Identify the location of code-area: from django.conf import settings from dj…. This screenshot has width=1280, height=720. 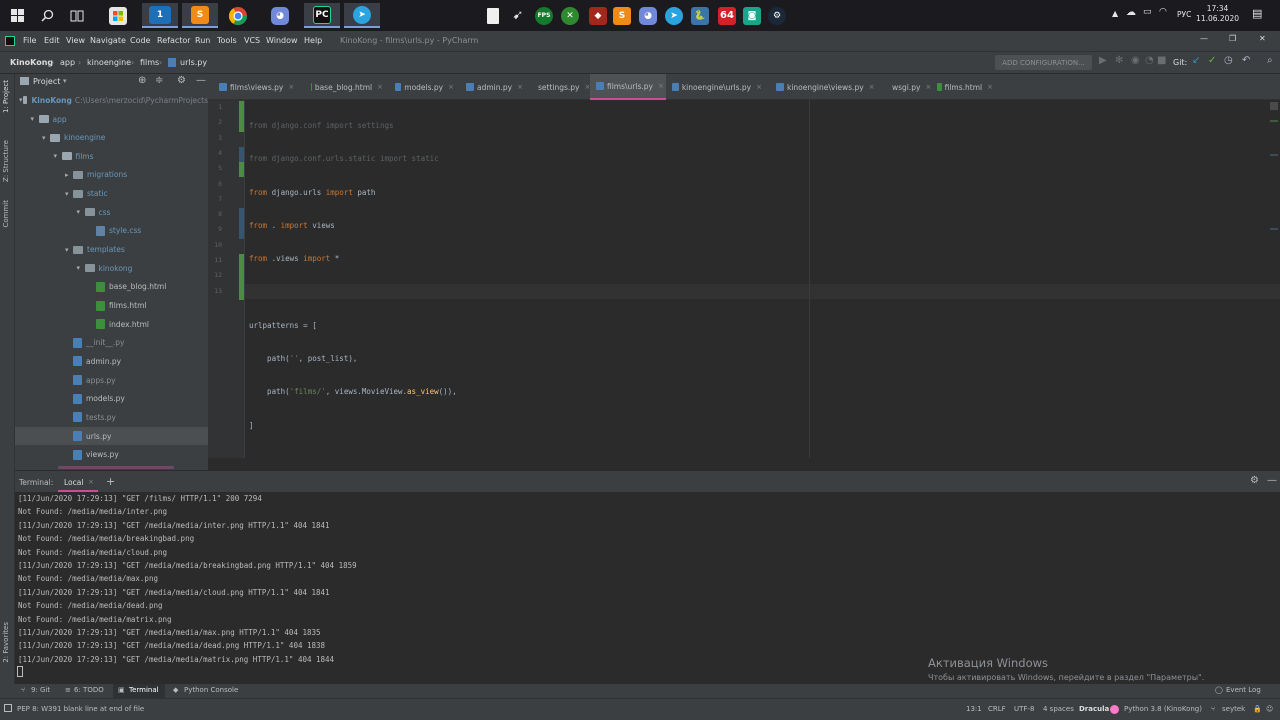
(353, 275).